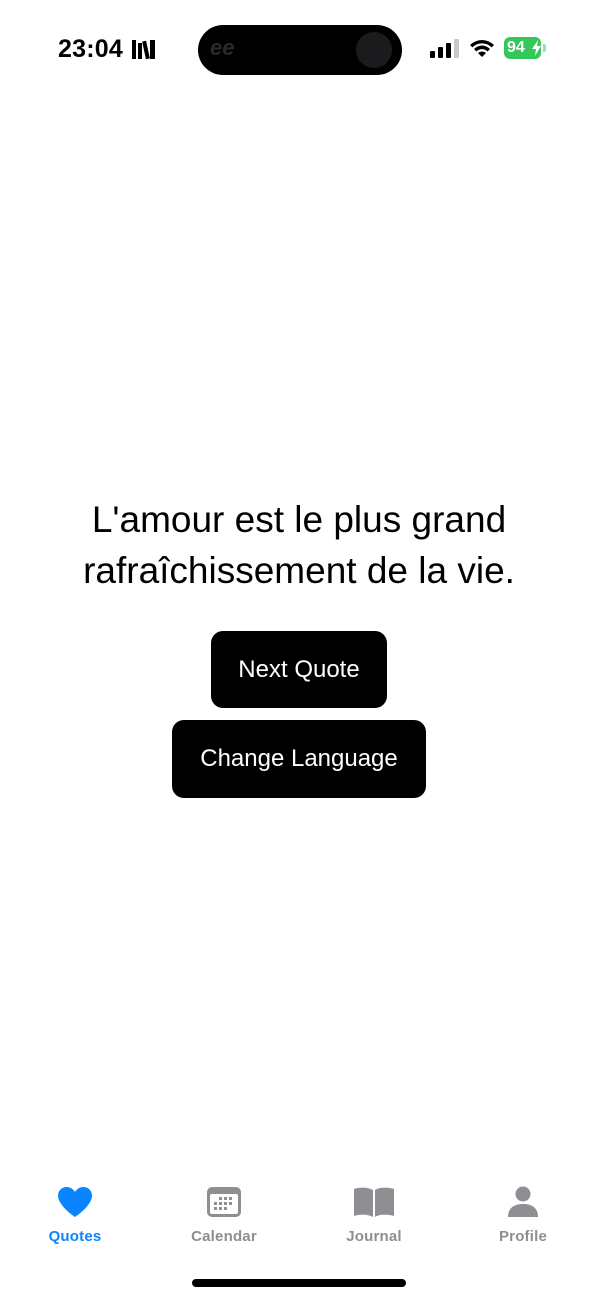  I want to click on battery-icon: 94, so click(525, 48).